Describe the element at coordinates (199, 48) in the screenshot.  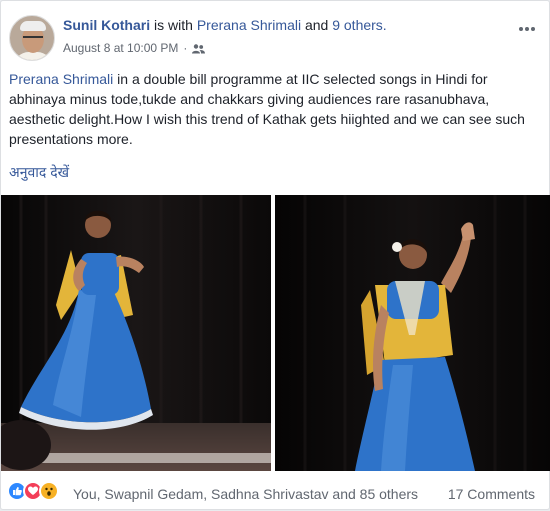
I see `friends-icon` at that location.